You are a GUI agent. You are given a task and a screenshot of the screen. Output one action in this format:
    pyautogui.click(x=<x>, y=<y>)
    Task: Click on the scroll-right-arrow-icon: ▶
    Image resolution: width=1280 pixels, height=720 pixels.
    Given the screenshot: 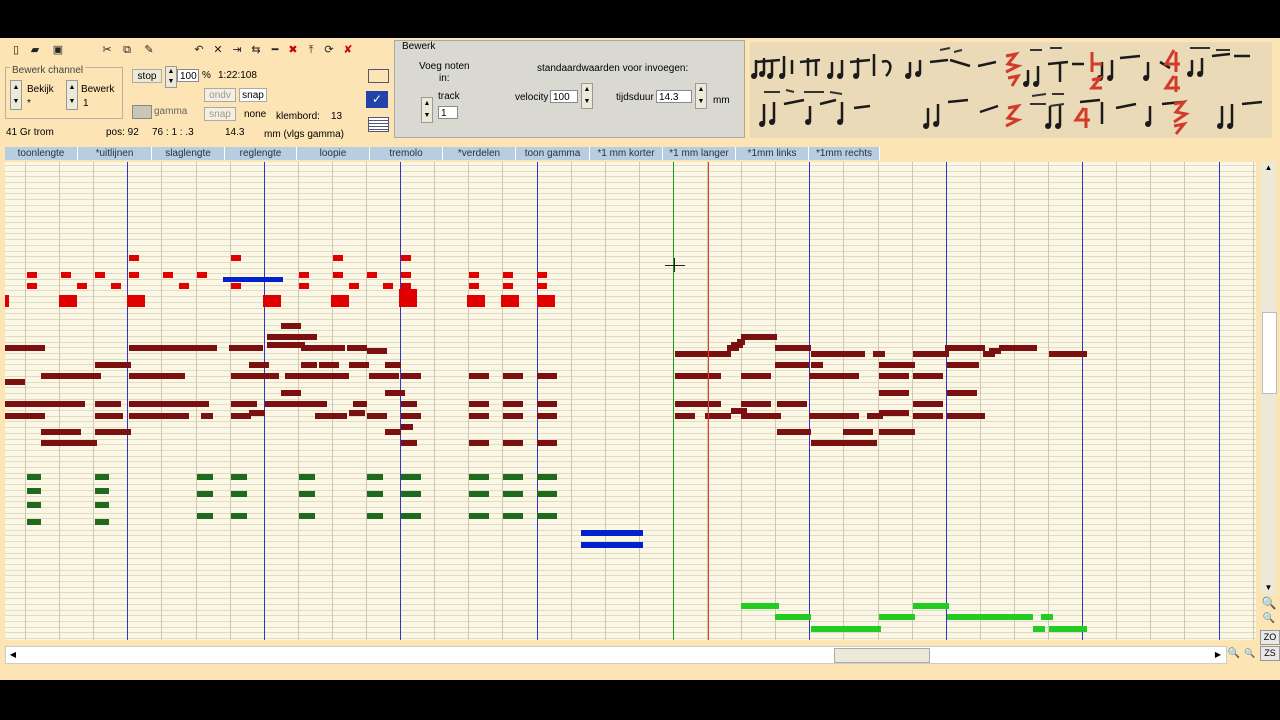 What is the action you would take?
    pyautogui.click(x=1218, y=655)
    